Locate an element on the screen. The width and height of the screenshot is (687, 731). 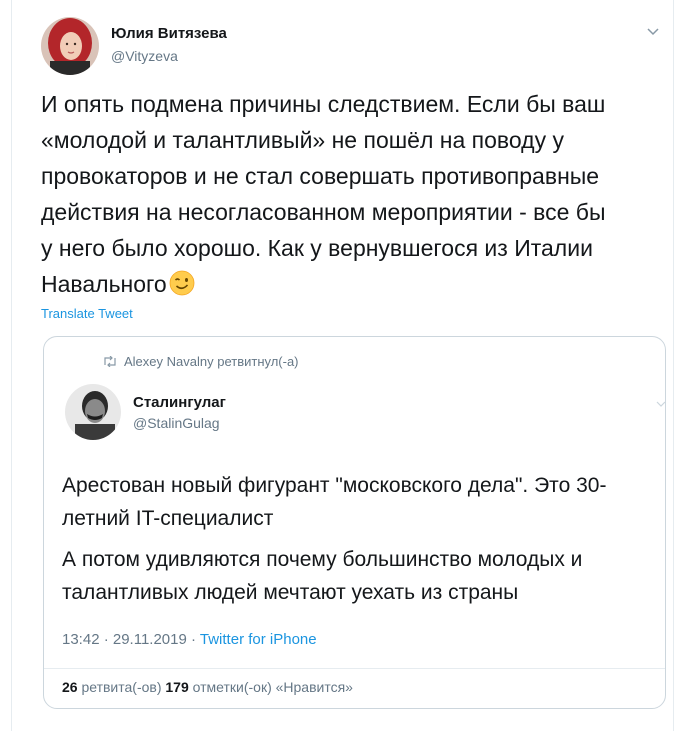
quoted-author-name: Сталингулаг is located at coordinates (179, 402).